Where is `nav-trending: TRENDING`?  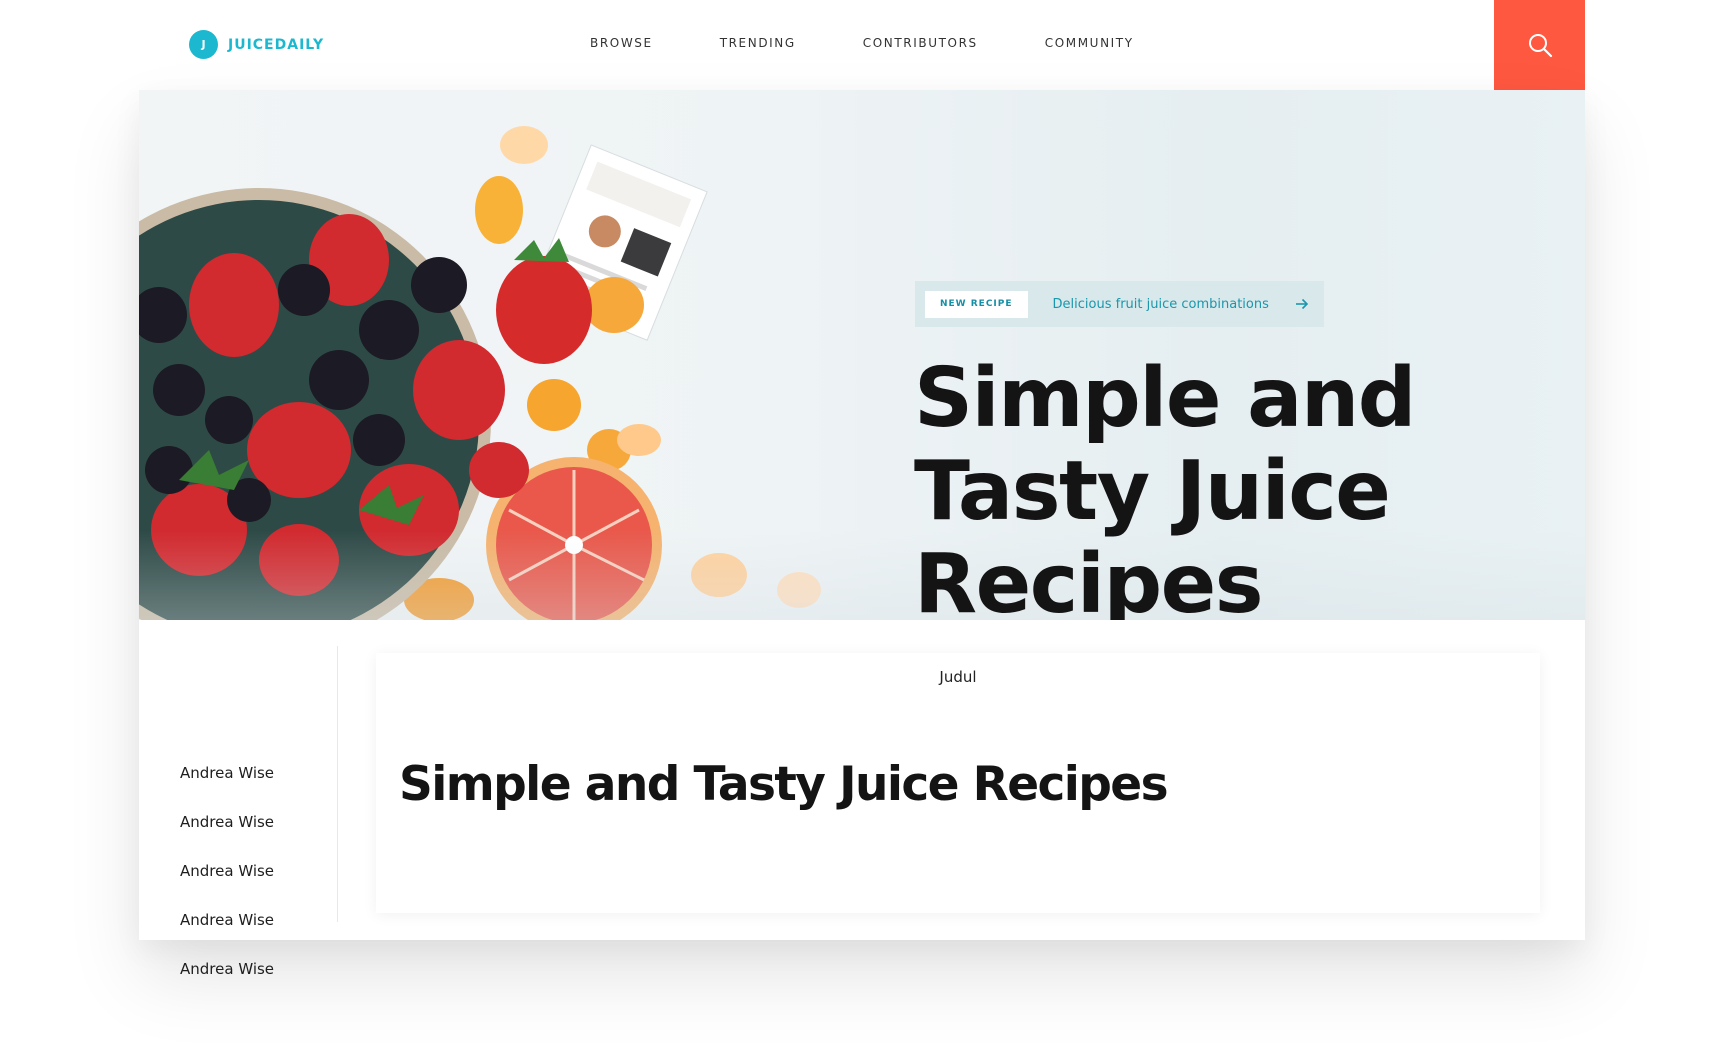
nav-trending: TRENDING is located at coordinates (758, 43).